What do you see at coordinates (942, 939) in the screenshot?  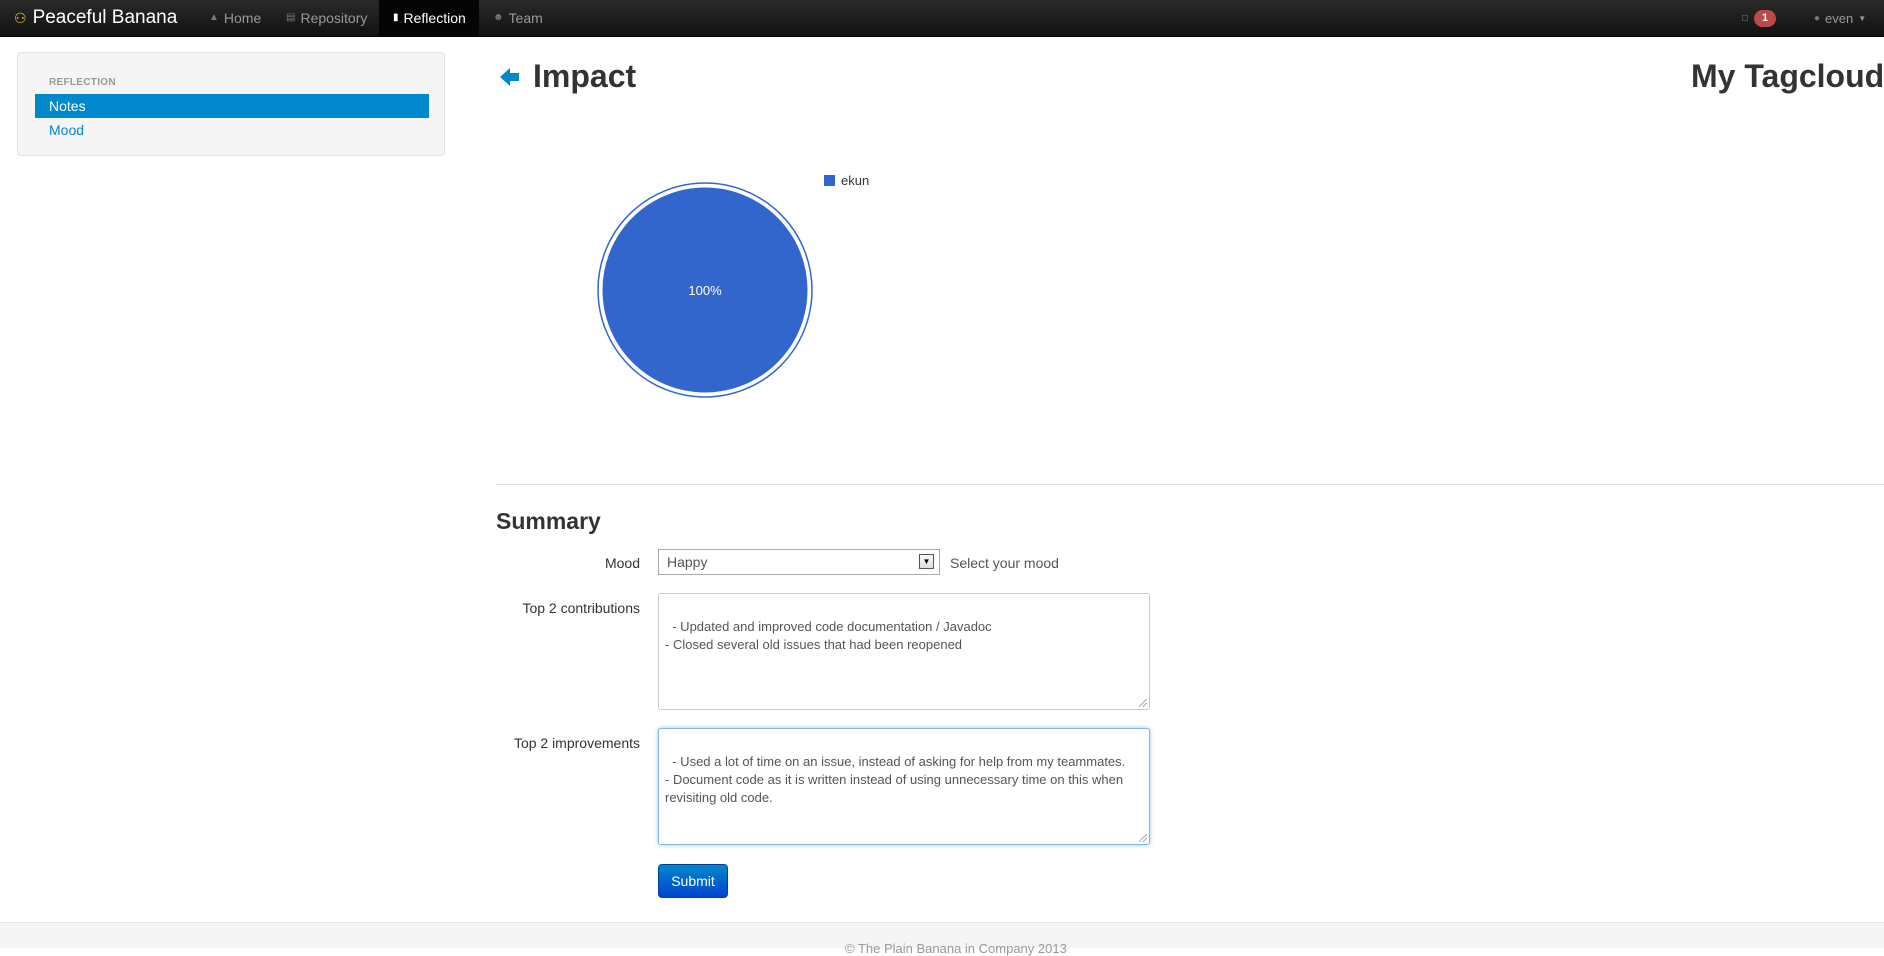 I see `footer: © The Plain Banana in Company 2013` at bounding box center [942, 939].